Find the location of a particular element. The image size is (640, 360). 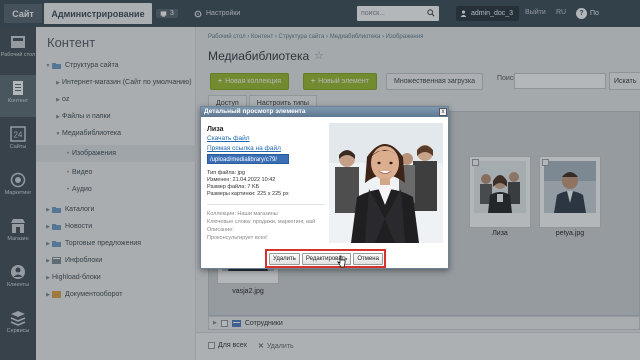

preview-image is located at coordinates (386, 183).